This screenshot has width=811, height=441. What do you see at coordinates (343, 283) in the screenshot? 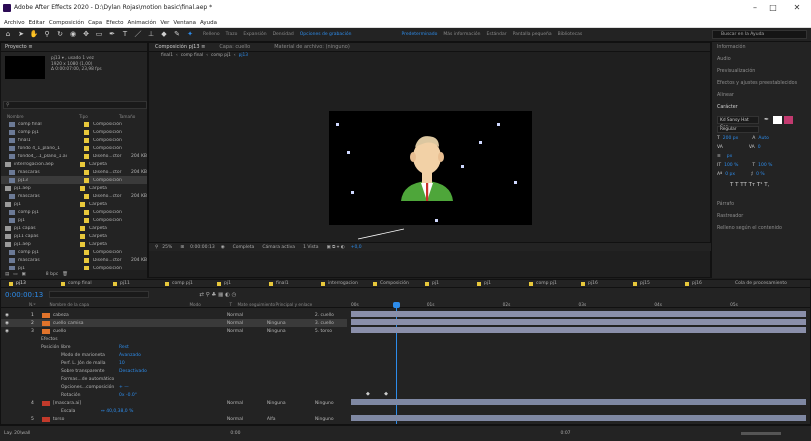
I see `timeline-tab: interrogacion` at bounding box center [343, 283].